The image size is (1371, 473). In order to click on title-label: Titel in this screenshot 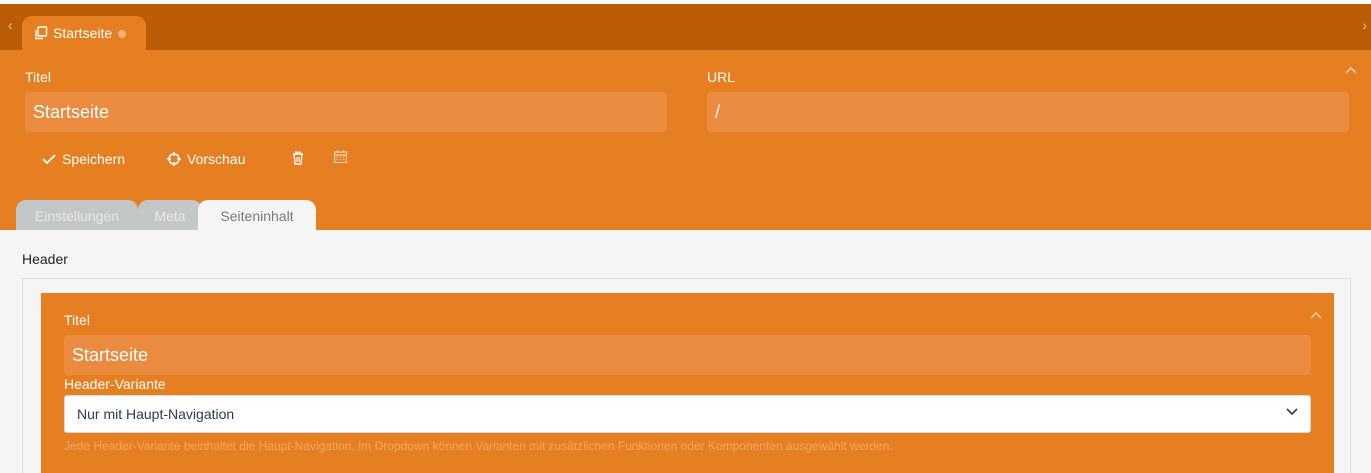, I will do `click(38, 77)`.